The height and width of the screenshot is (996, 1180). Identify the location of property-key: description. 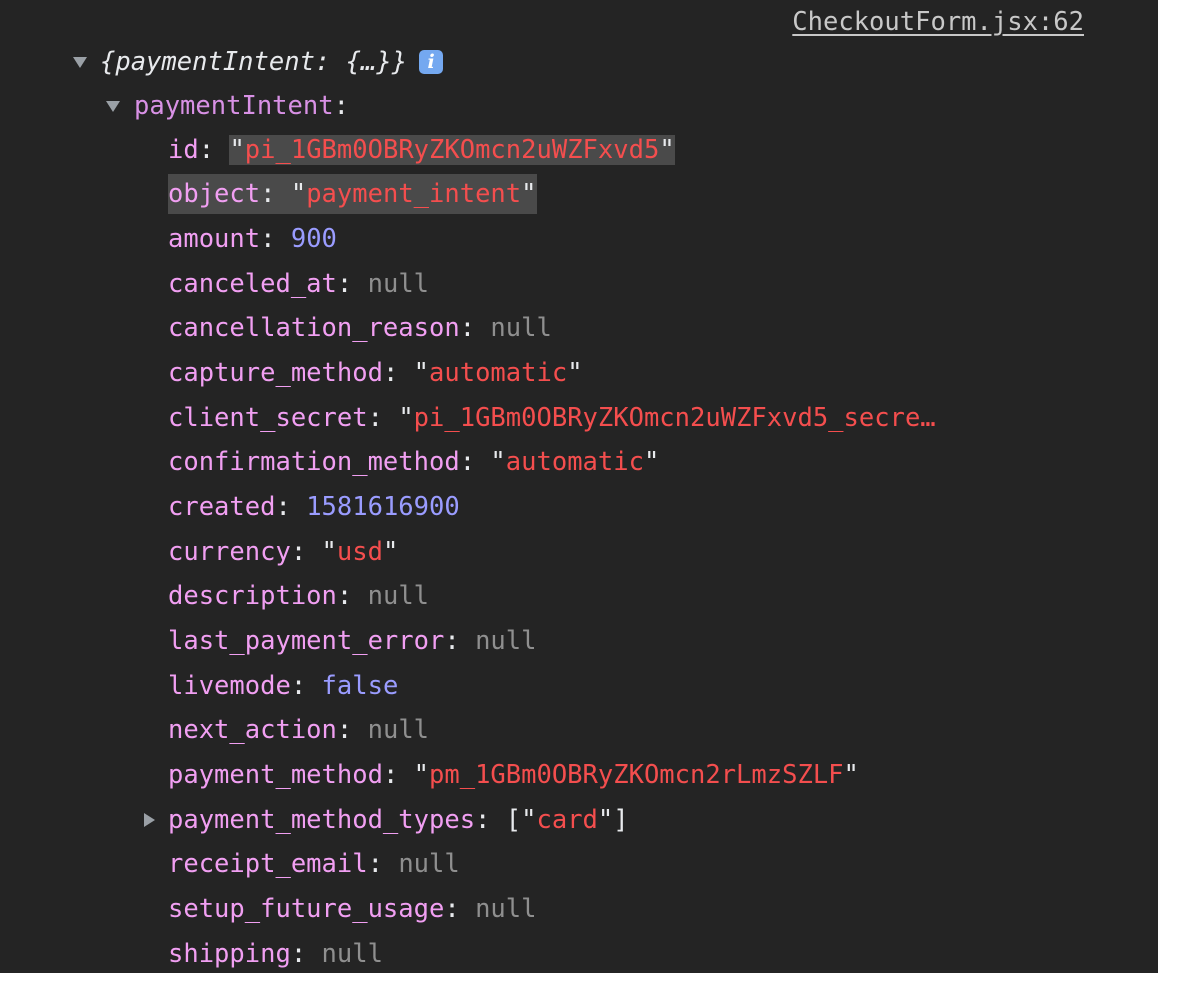
(252, 596).